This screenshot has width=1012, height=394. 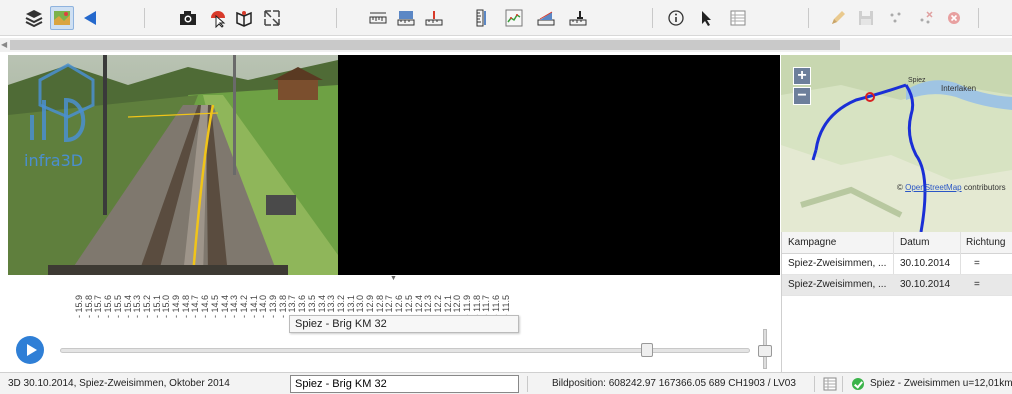 What do you see at coordinates (897, 285) in the screenshot?
I see `table-row-selected: Spiez-Zweisimmen, ... 30.10.2014 =` at bounding box center [897, 285].